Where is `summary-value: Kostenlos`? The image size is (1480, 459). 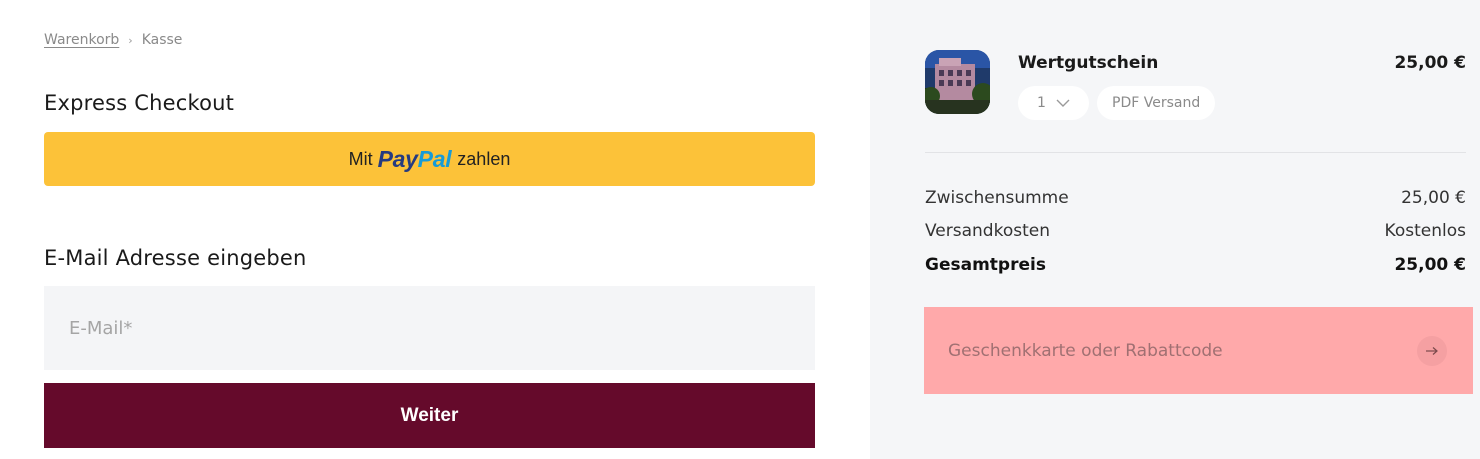
summary-value: Kostenlos is located at coordinates (1425, 231).